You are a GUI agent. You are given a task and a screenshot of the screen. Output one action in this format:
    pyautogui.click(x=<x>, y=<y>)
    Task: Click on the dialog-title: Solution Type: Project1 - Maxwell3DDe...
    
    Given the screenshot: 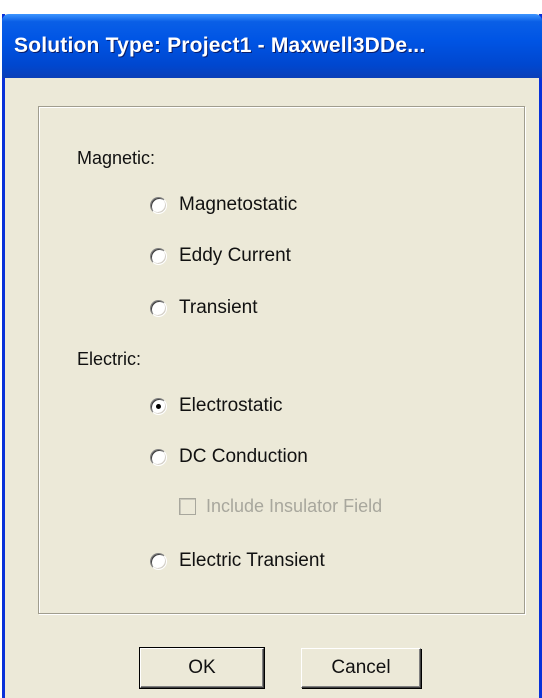 What is the action you would take?
    pyautogui.click(x=272, y=46)
    